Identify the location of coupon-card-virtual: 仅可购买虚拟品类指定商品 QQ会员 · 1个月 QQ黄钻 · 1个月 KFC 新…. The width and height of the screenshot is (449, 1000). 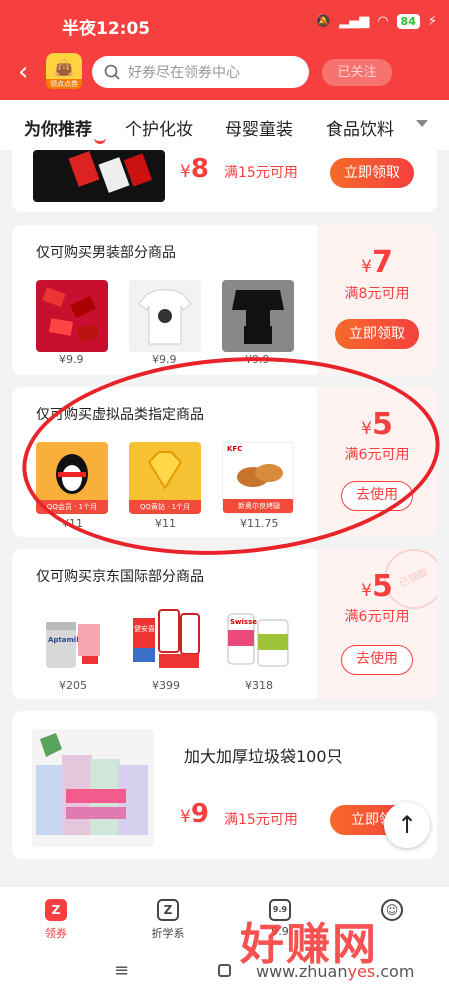
(224, 462).